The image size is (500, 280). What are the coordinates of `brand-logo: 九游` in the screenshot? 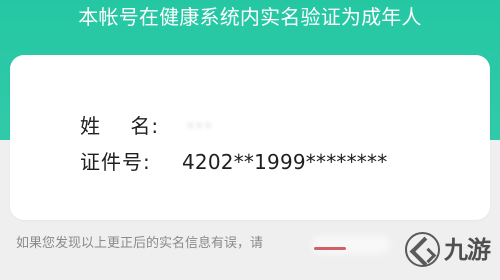 It's located at (448, 249).